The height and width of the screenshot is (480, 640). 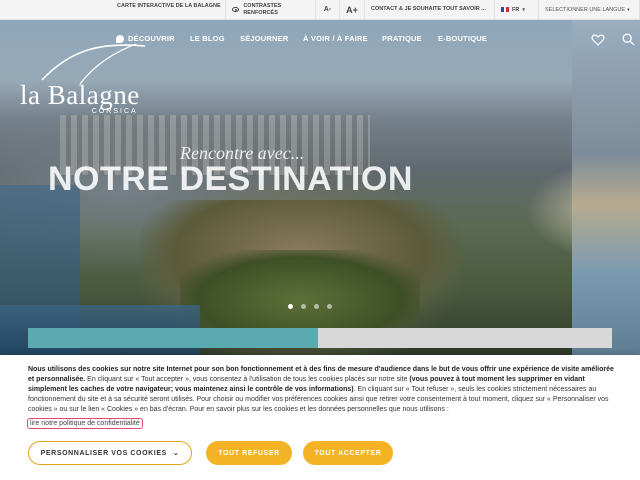 I want to click on language-switcher: FR ▾, so click(x=517, y=9).